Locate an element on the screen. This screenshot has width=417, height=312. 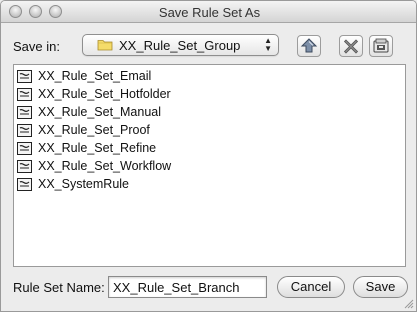
file-name: XX_Rule_Set_Manual is located at coordinates (99, 112).